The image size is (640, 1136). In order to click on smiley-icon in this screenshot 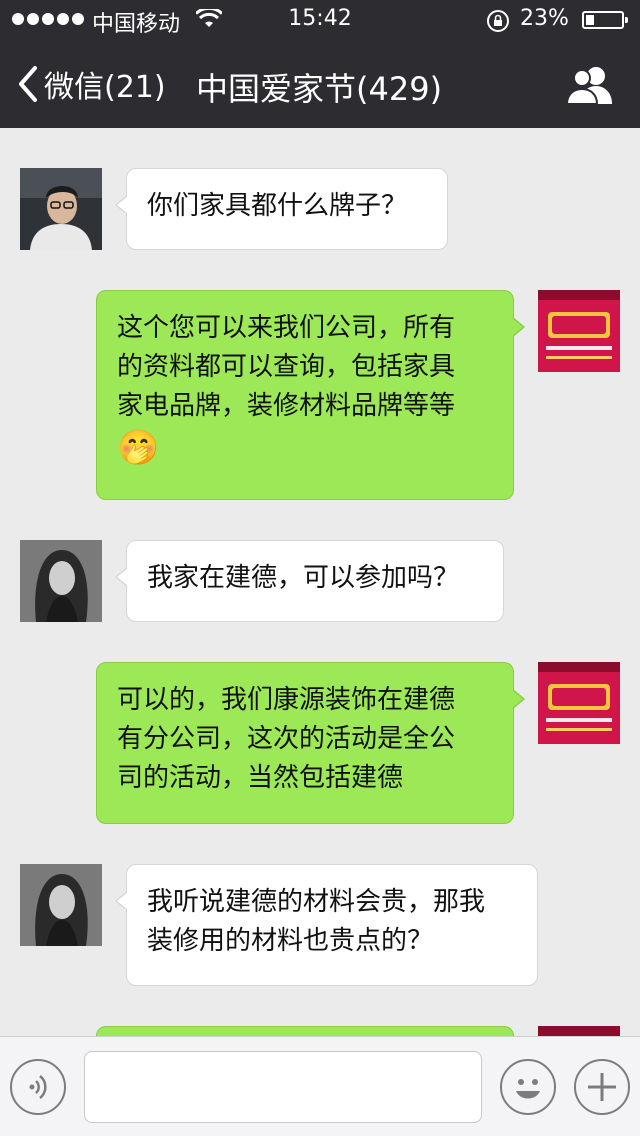, I will do `click(528, 1089)`.